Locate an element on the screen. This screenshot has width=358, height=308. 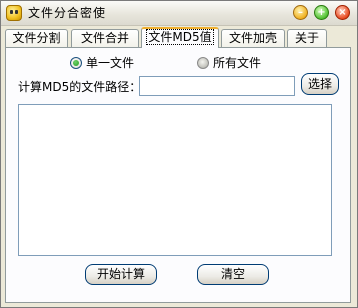
choose-button: 选择 is located at coordinates (320, 84).